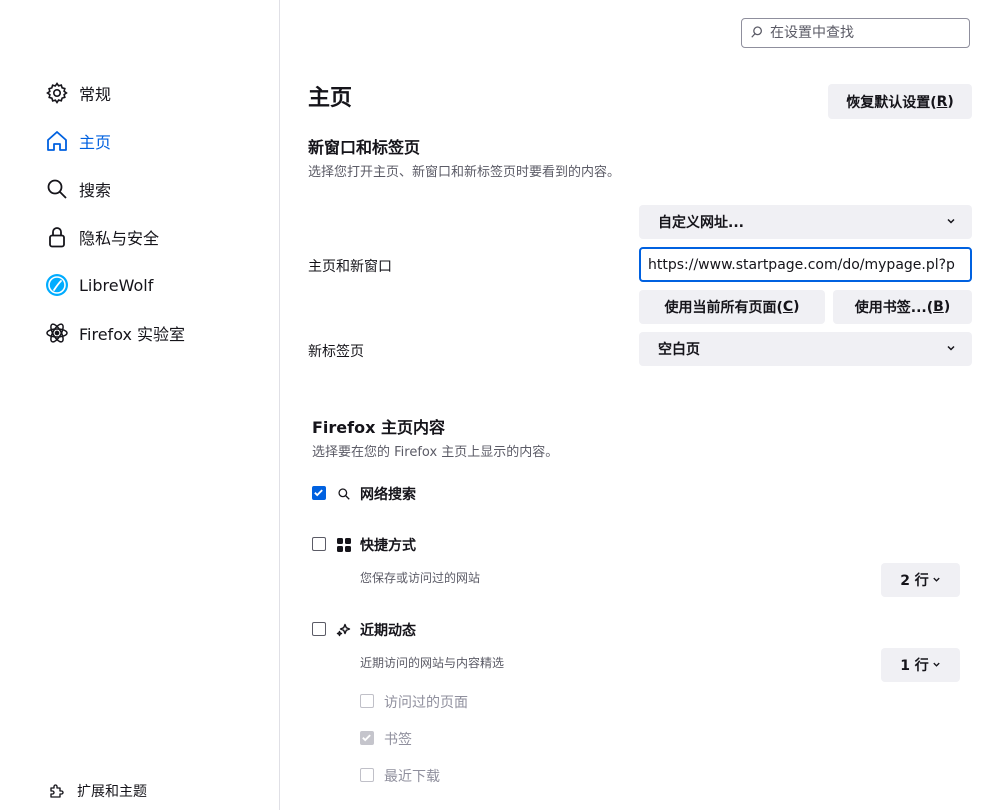  I want to click on recent-downloads-label: 最近下载, so click(412, 777).